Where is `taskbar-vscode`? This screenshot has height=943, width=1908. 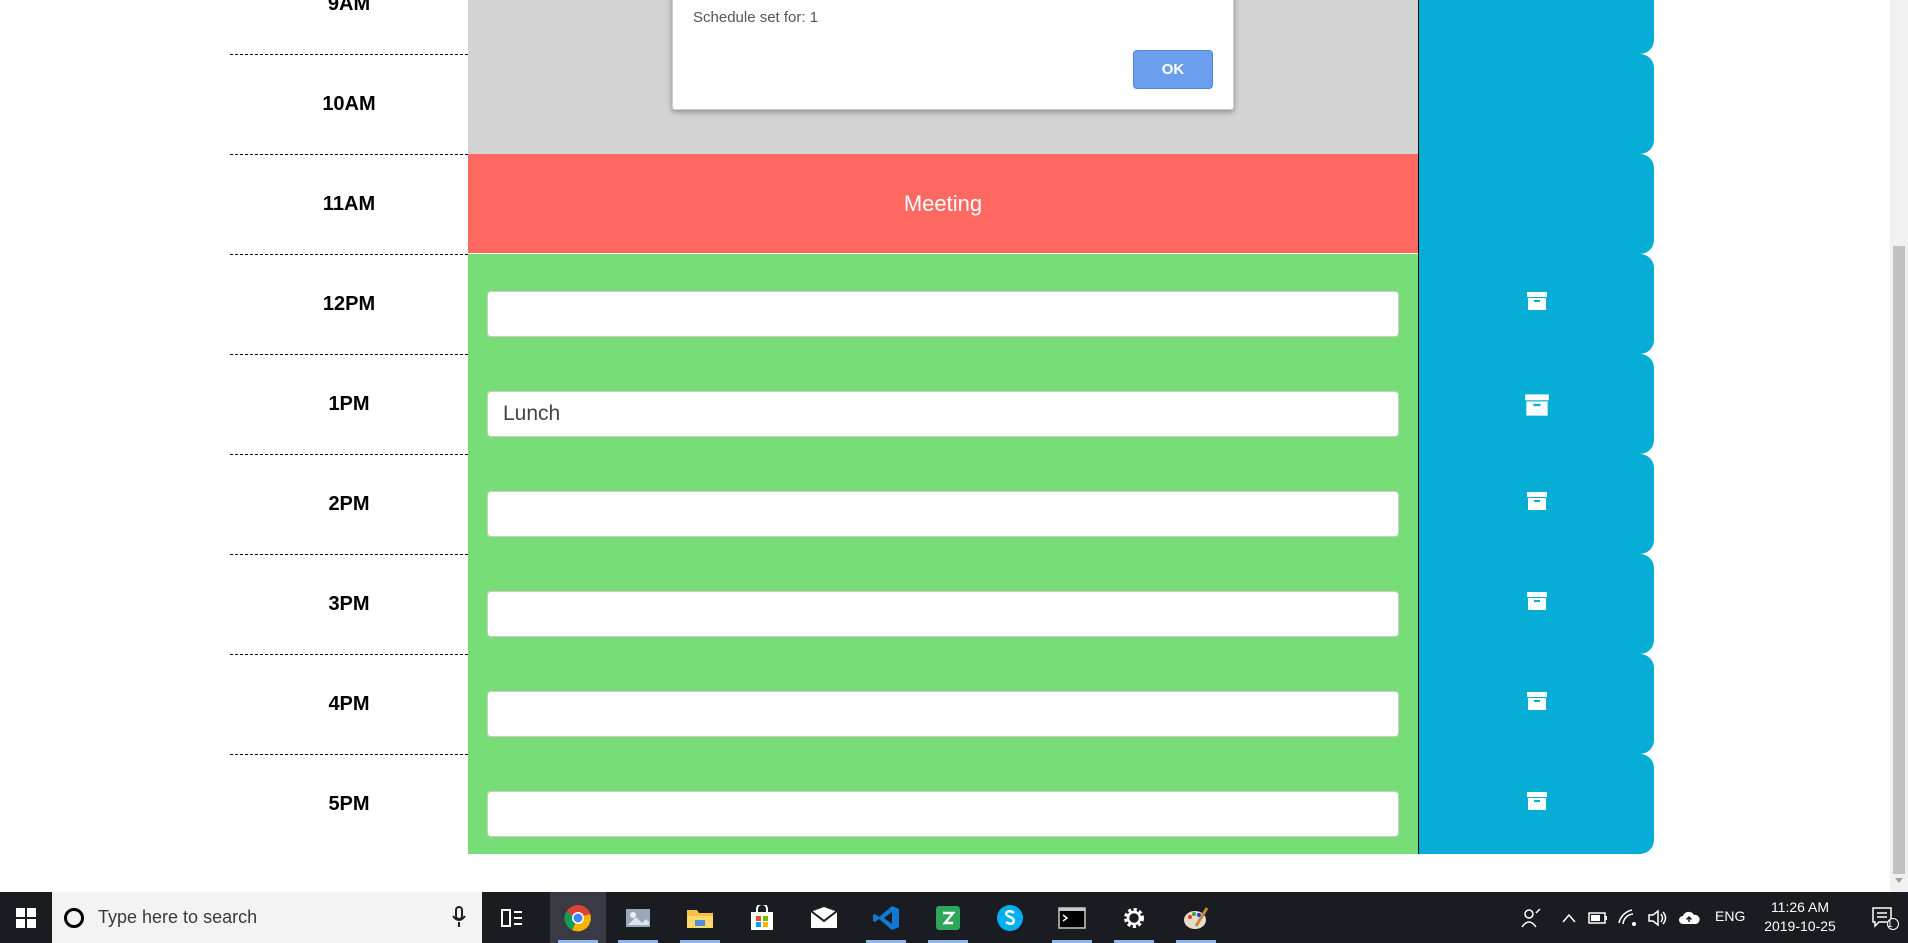
taskbar-vscode is located at coordinates (886, 917).